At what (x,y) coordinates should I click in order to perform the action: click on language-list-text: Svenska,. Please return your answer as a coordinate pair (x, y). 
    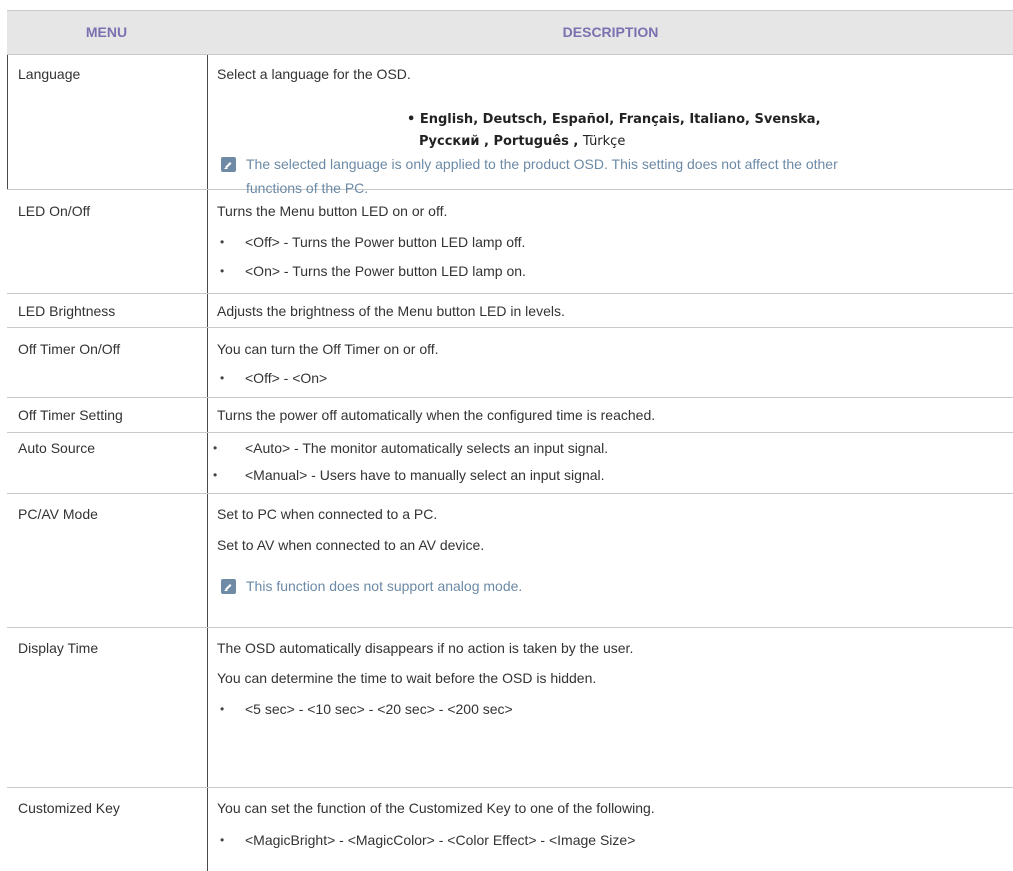
    Looking at the image, I should click on (787, 119).